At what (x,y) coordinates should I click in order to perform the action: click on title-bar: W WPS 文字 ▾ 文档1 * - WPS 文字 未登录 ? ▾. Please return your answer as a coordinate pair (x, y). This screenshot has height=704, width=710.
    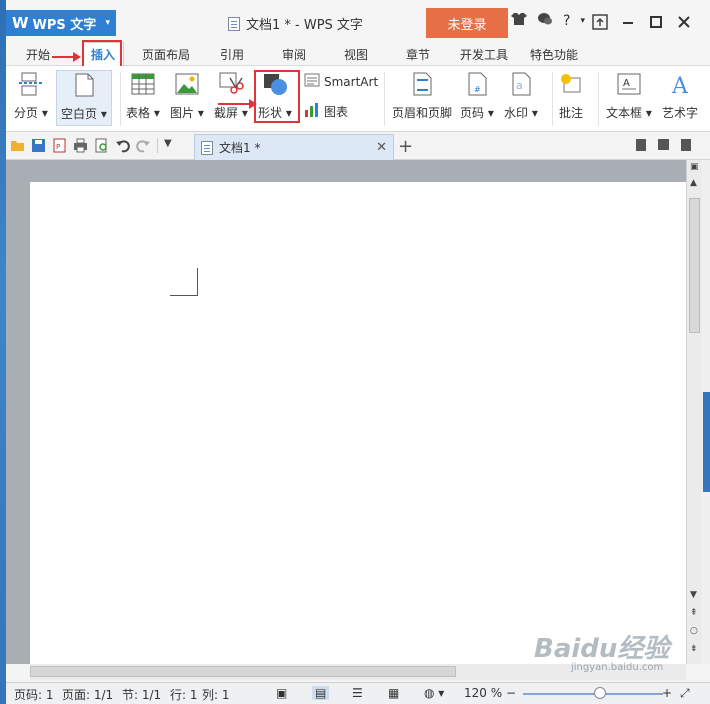
    Looking at the image, I should click on (358, 21).